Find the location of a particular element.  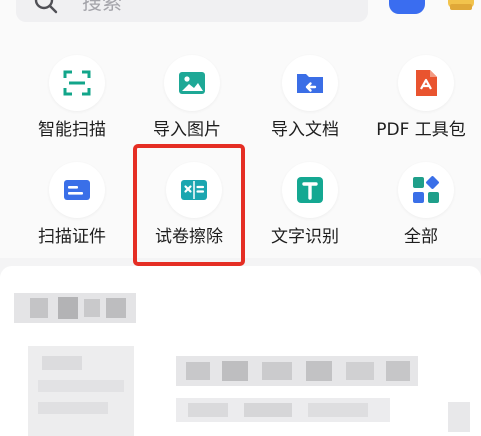

scan-frame-icon is located at coordinates (77, 83).